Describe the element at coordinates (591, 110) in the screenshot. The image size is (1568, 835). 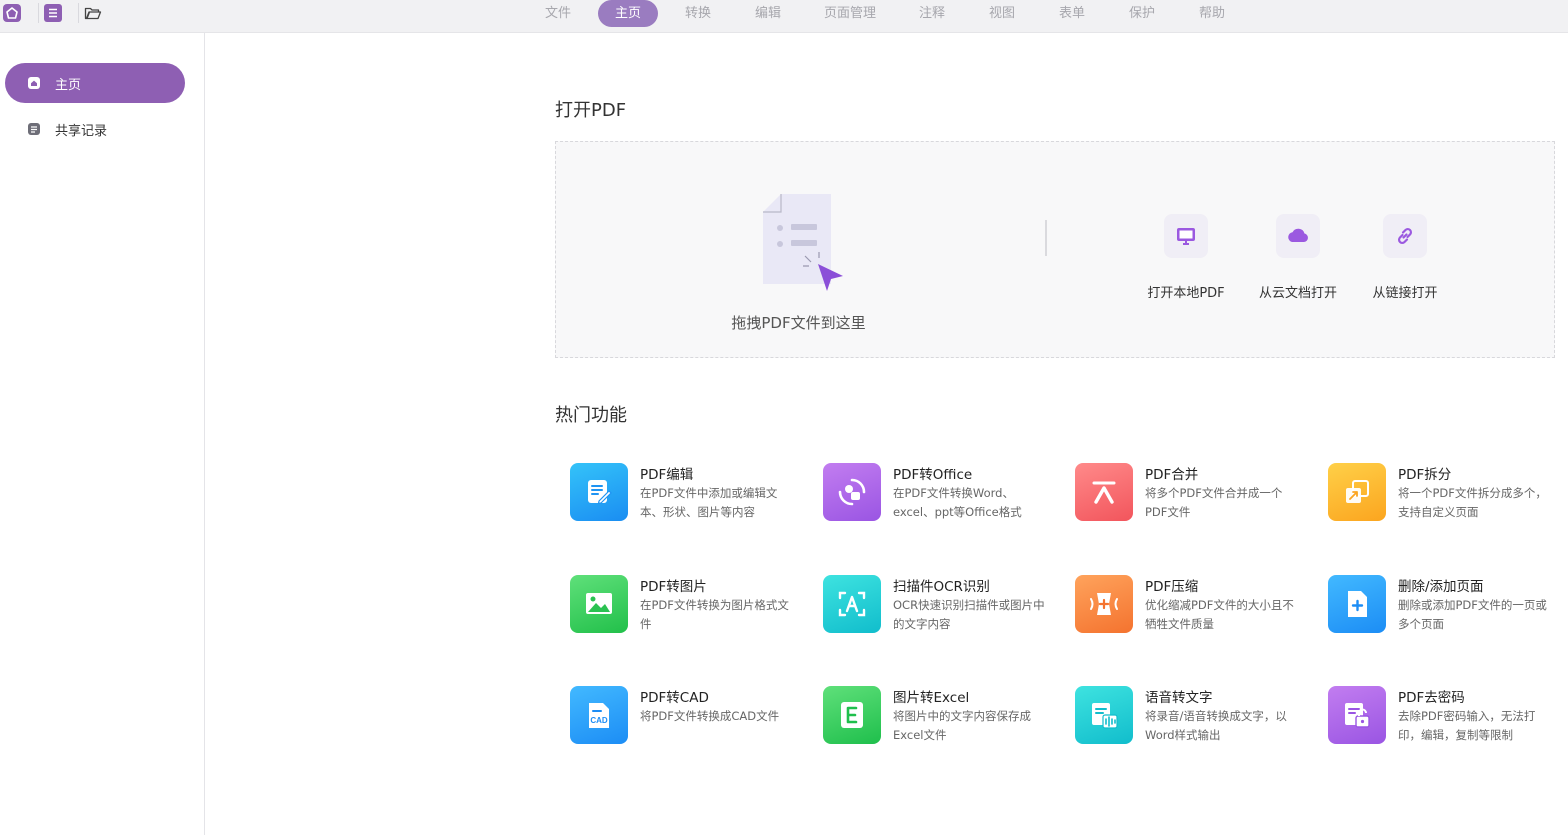
I see `open-pdf-title: 打开PDF` at that location.